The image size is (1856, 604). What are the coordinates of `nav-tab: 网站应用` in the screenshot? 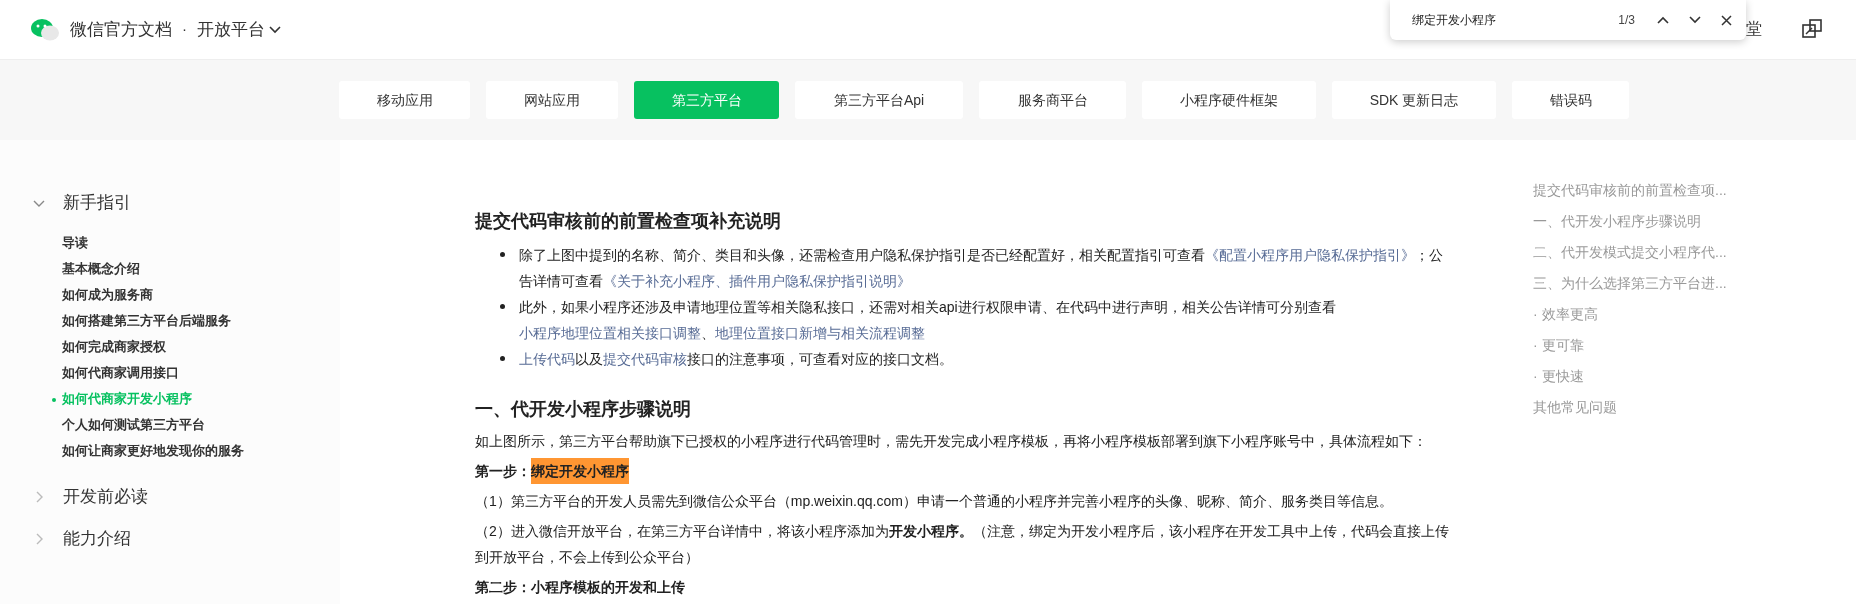 It's located at (552, 100).